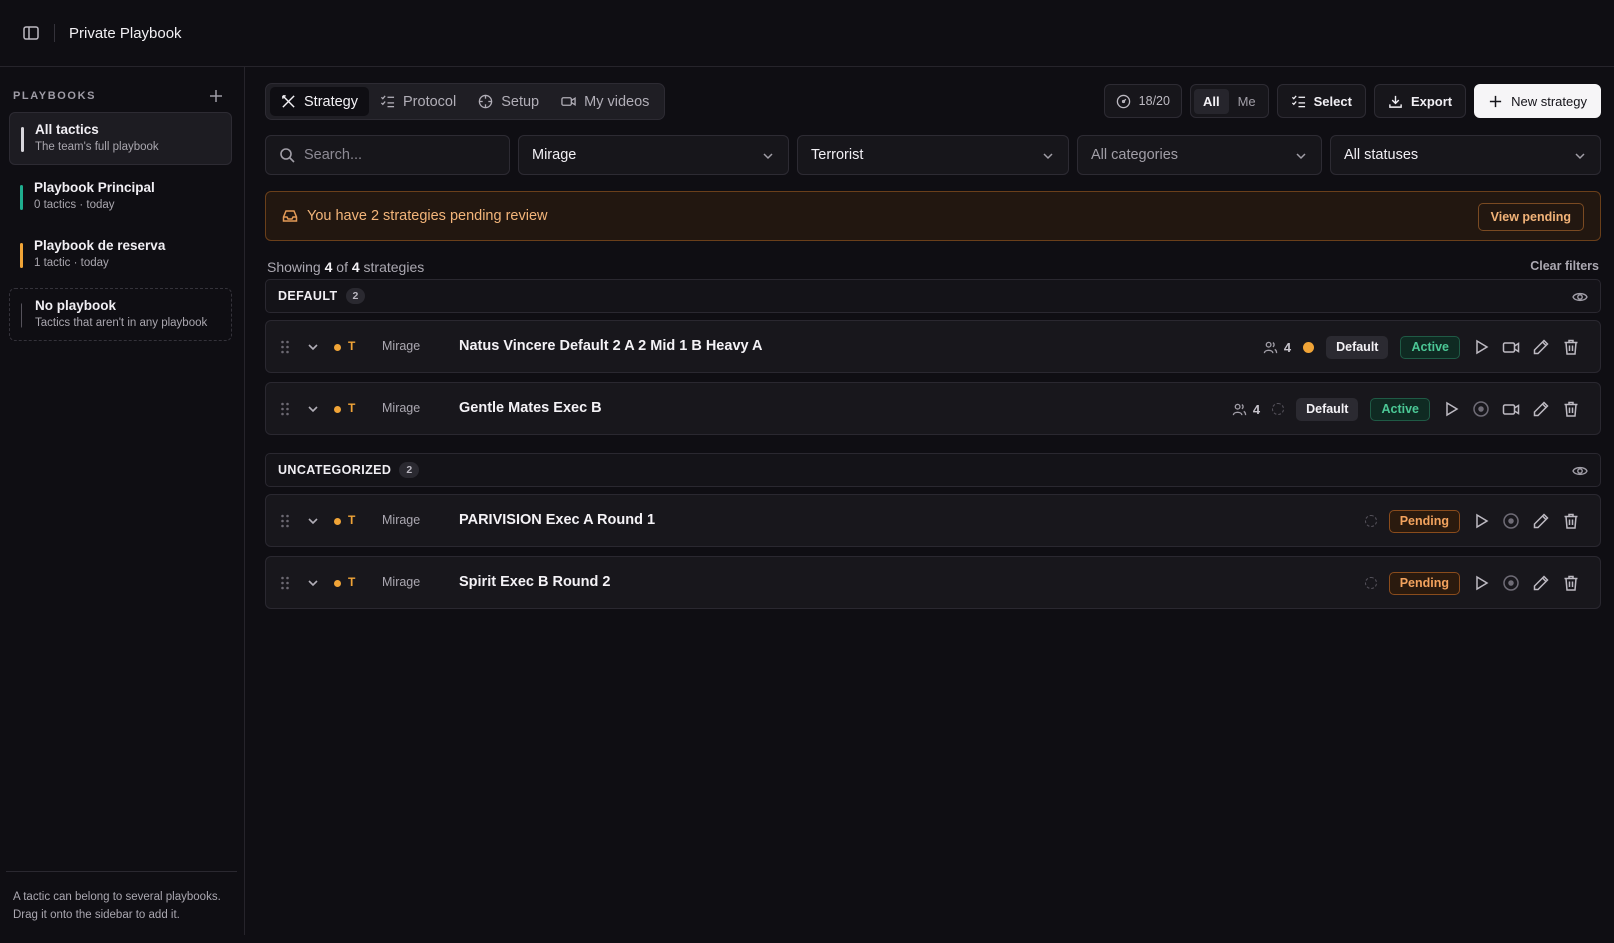 This screenshot has height=943, width=1614. I want to click on strategy-row: T Mirage Spirit Exec B Round 2 Pending, so click(933, 582).